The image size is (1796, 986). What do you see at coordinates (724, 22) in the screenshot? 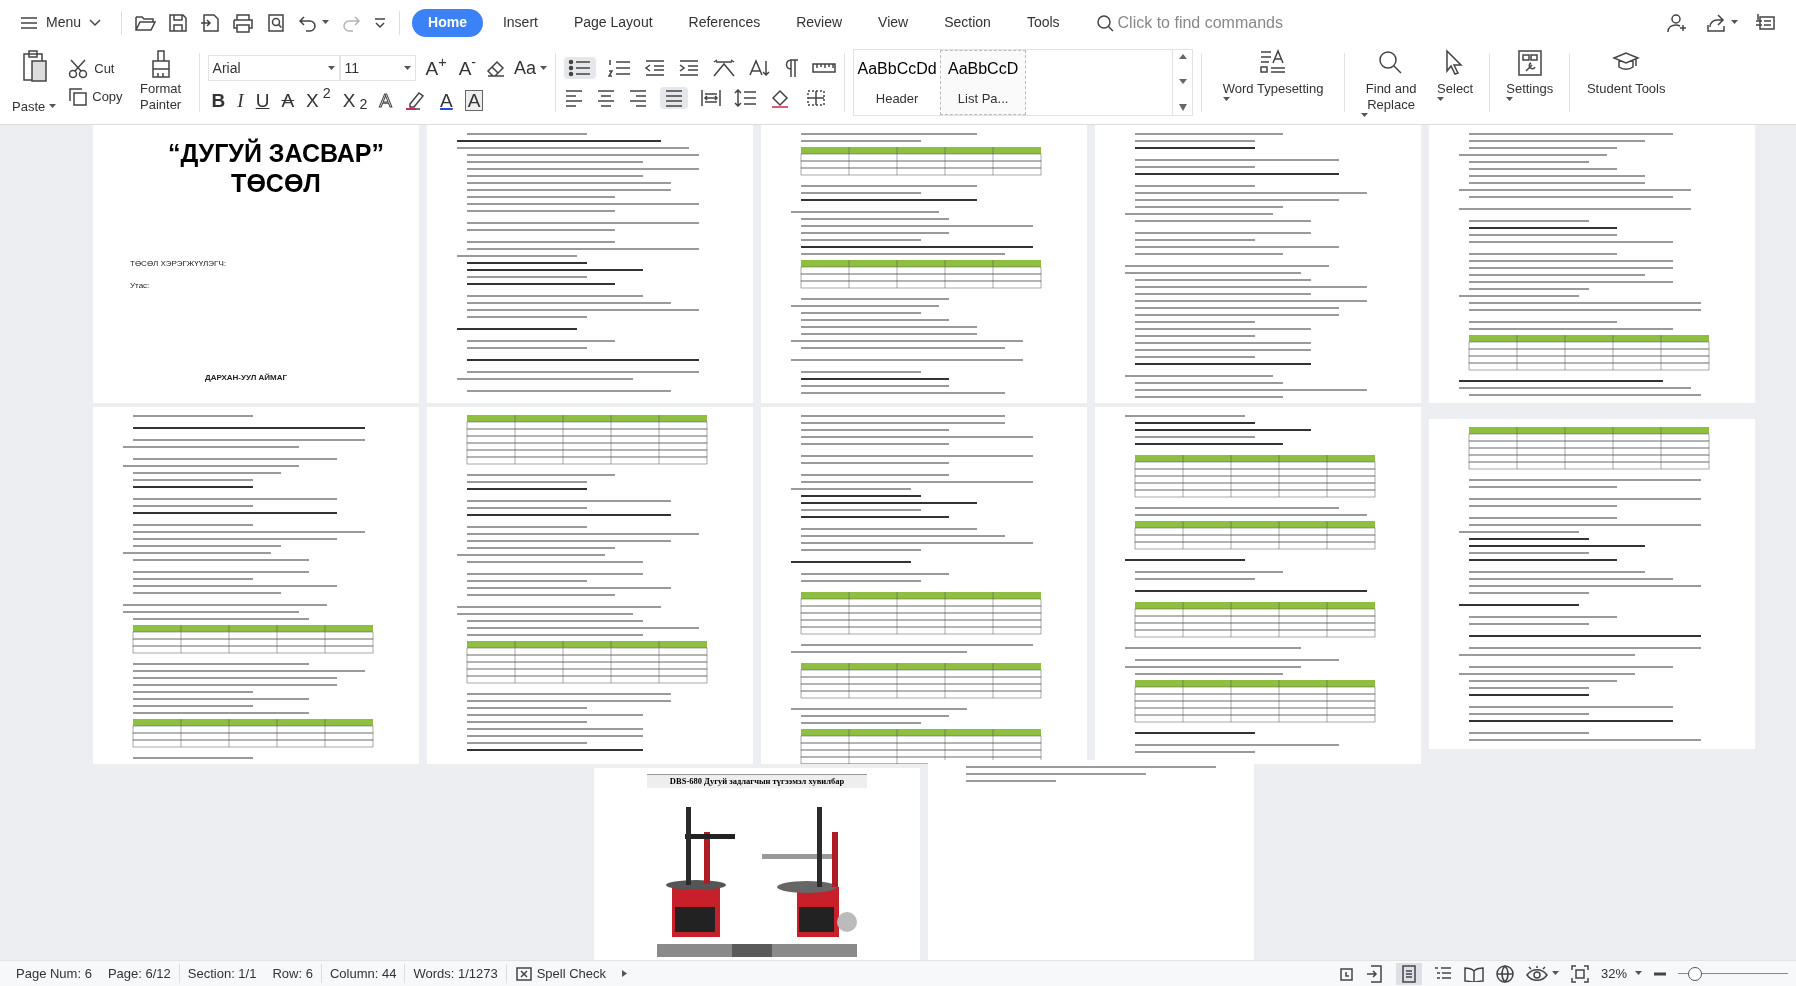
I see `ribbon-tab: References` at bounding box center [724, 22].